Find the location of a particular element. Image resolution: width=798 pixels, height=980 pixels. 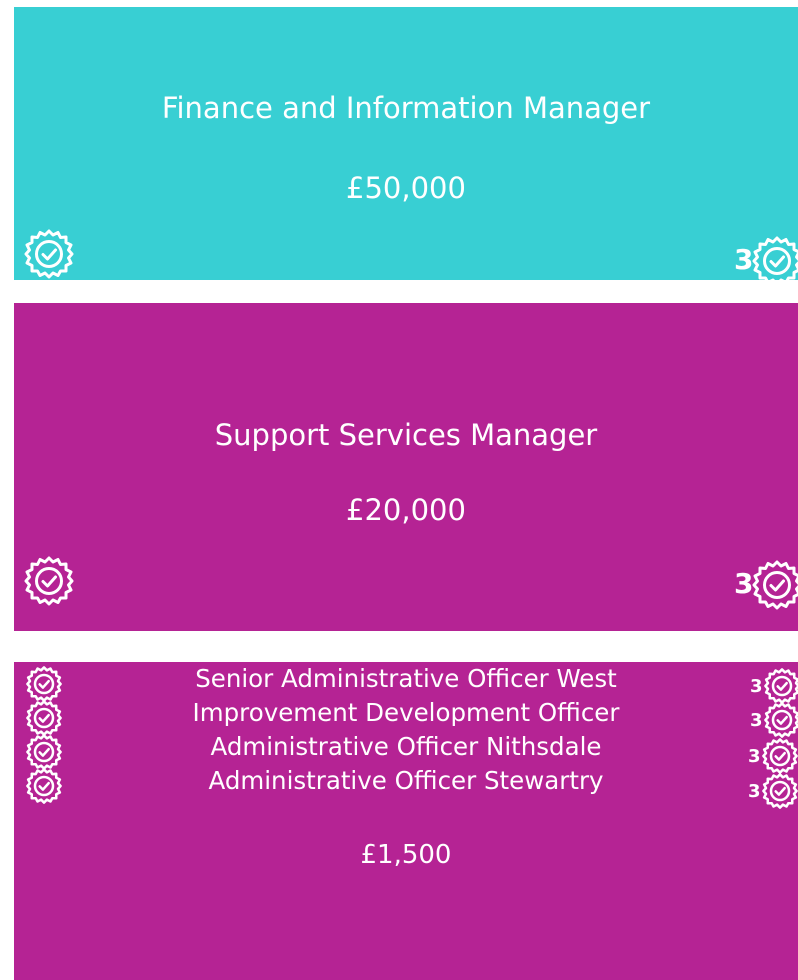

role-salary: £1,500 is located at coordinates (406, 855).